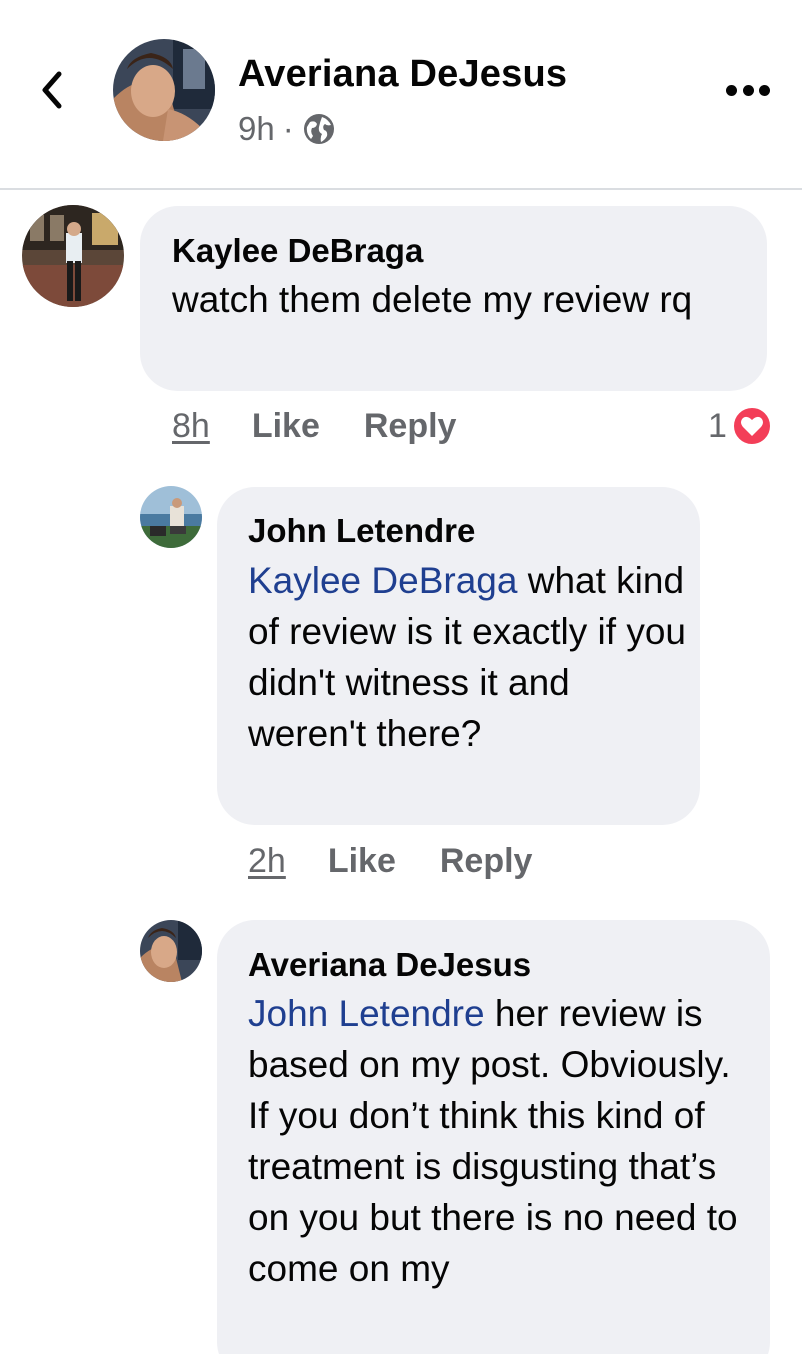 The image size is (802, 1354). Describe the element at coordinates (382, 580) in the screenshot. I see `mention-link: Kaylee DeBraga` at that location.